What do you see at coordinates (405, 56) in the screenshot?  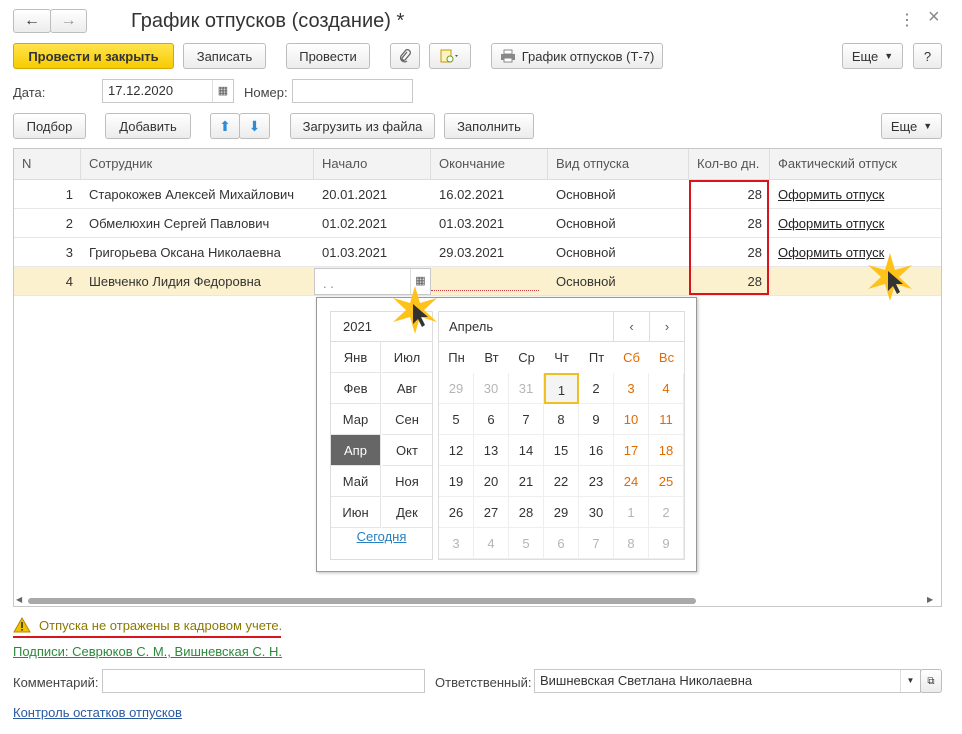 I see `attach-button` at bounding box center [405, 56].